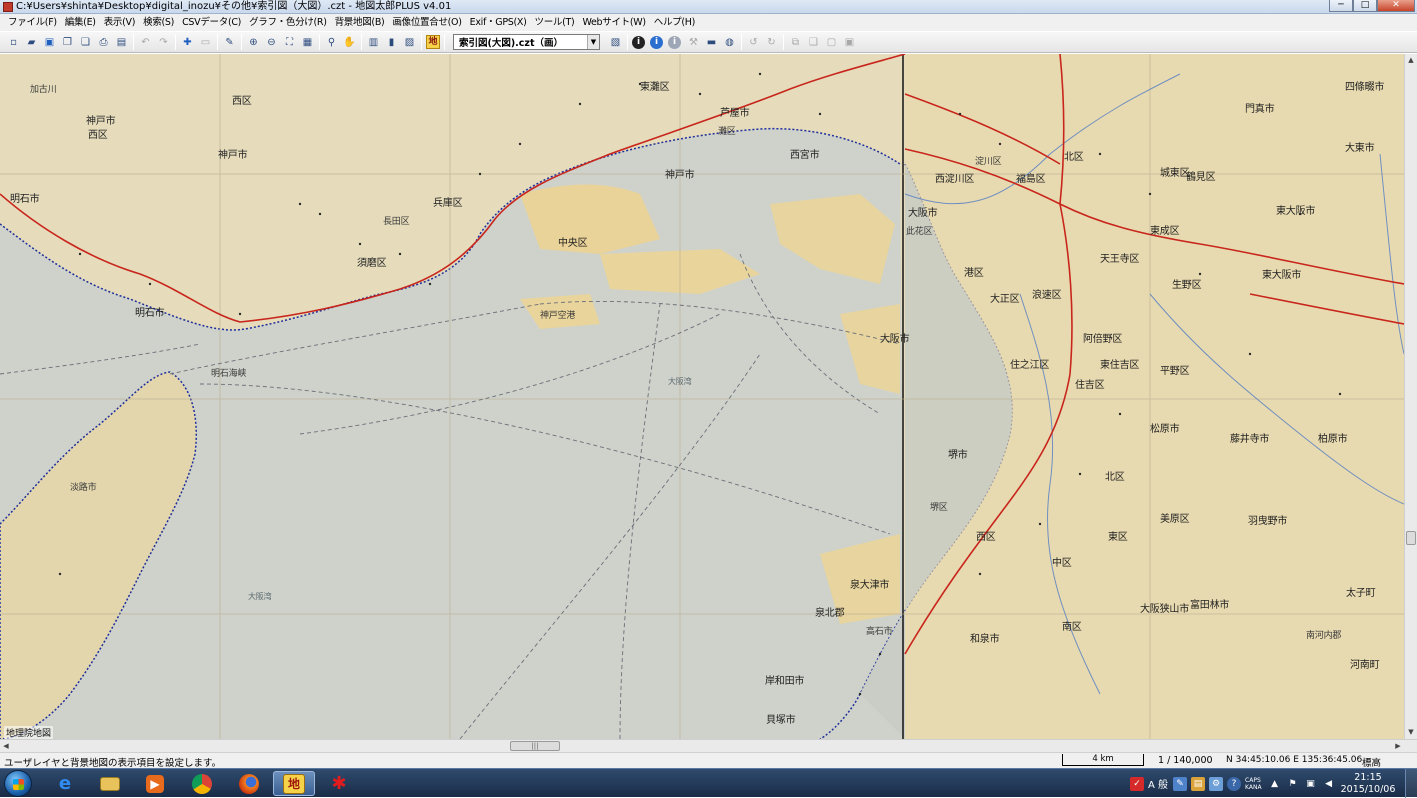 Image resolution: width=1417 pixels, height=798 pixels. What do you see at coordinates (49, 42) in the screenshot?
I see `save-icon: ▣` at bounding box center [49, 42].